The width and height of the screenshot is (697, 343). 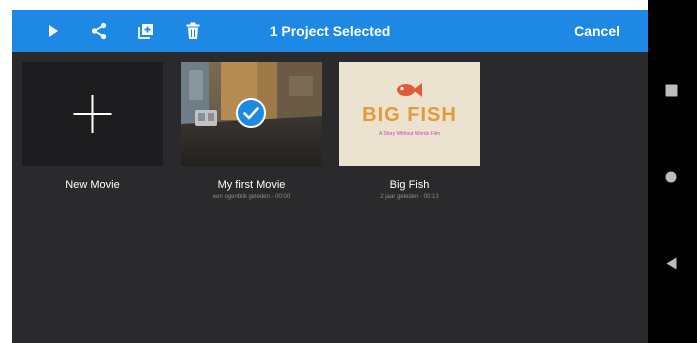 I want to click on project-title: Big Fish, so click(x=409, y=185).